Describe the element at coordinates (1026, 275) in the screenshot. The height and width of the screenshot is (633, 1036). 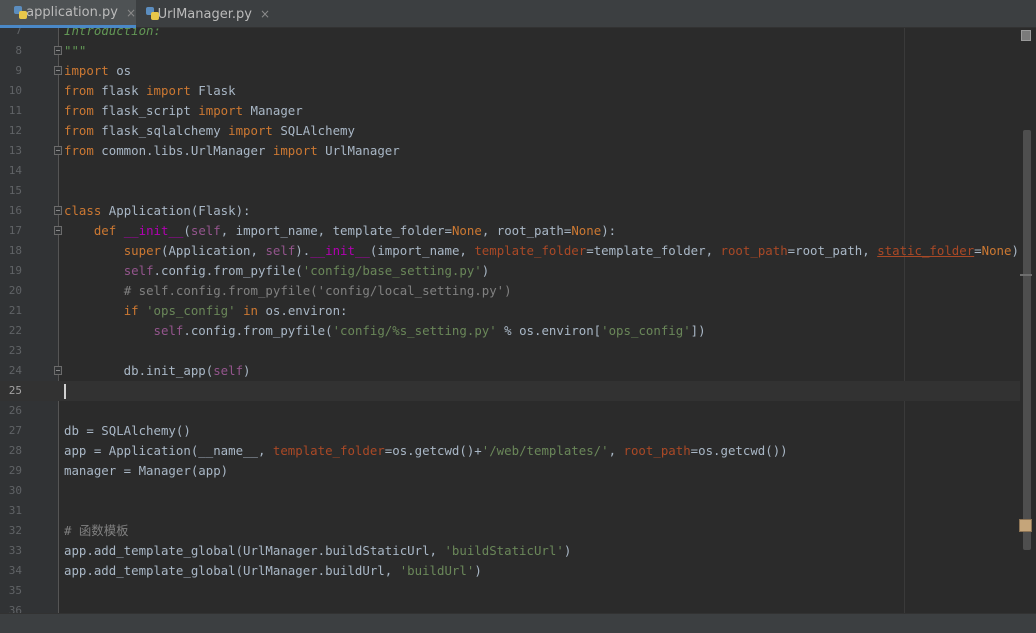
I see `error-stripe-mark` at that location.